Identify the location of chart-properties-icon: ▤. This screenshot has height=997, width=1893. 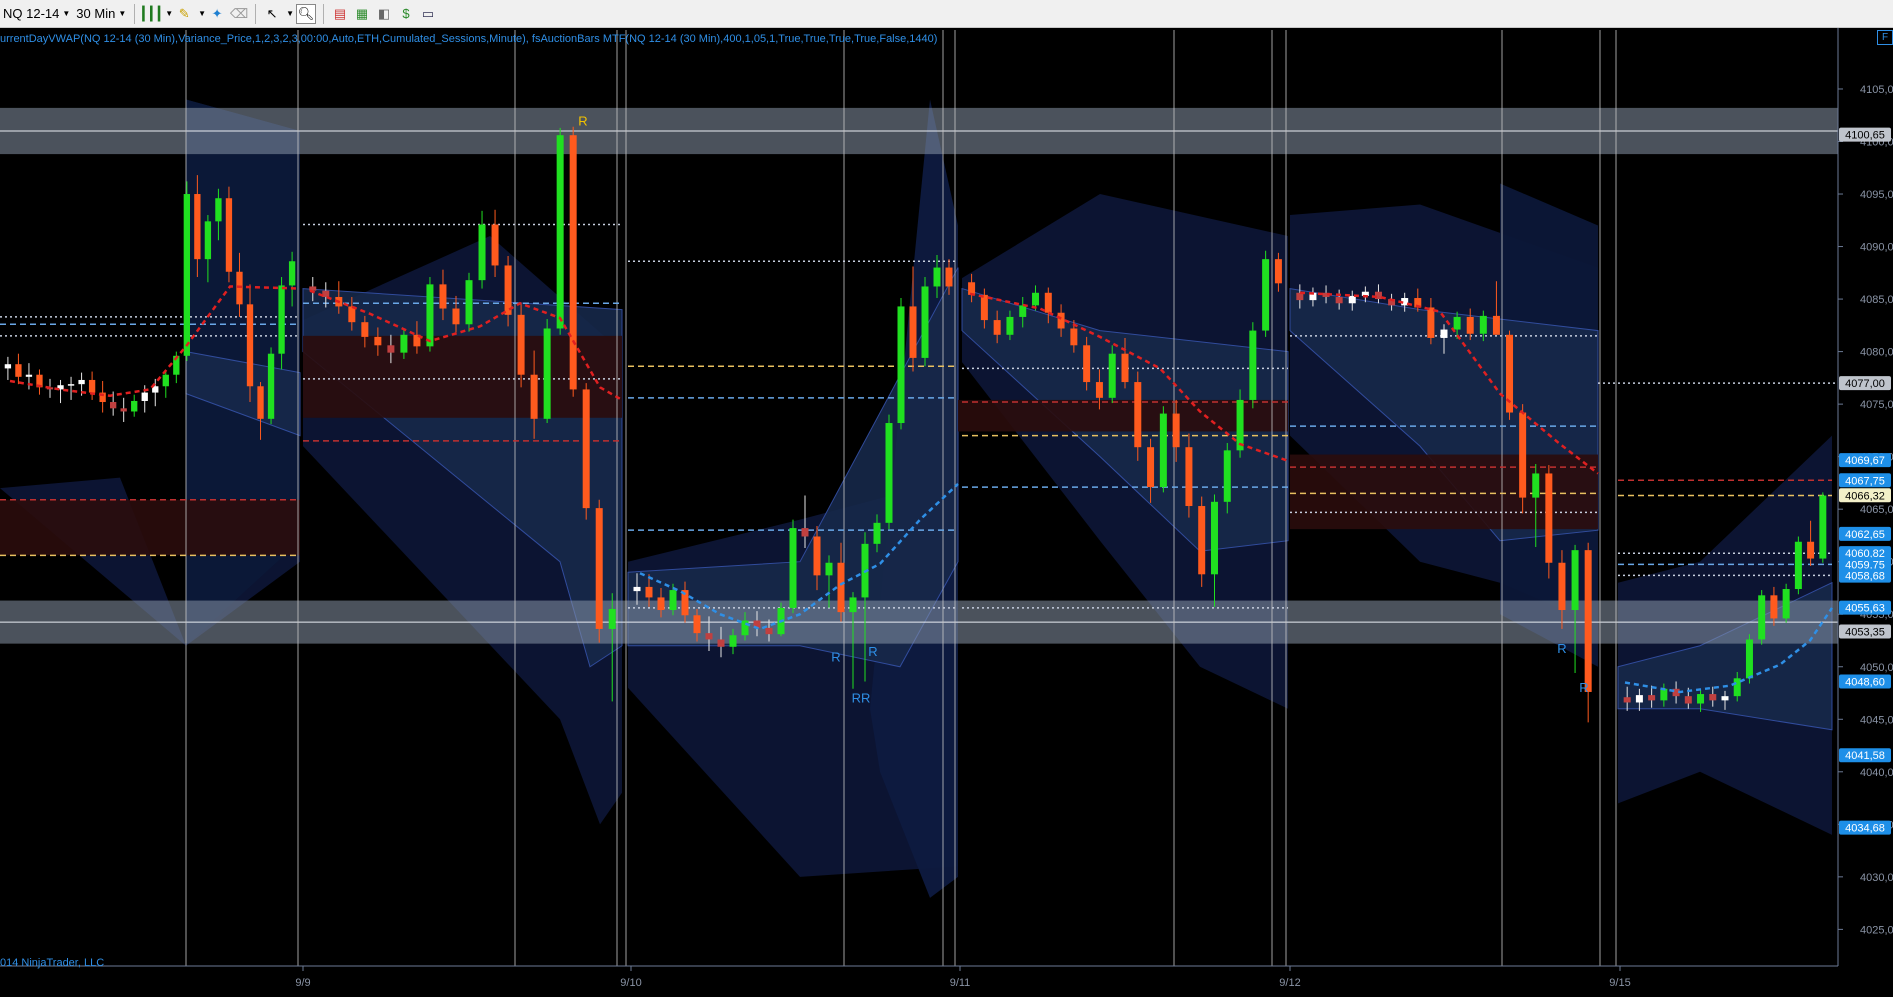
(340, 14).